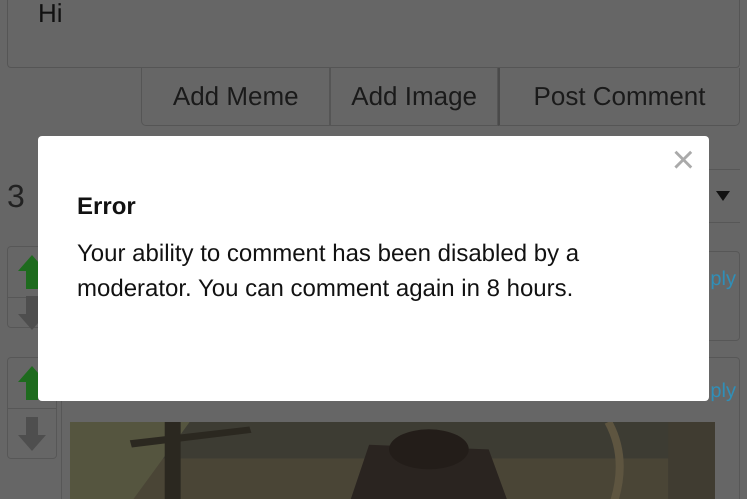 The image size is (747, 499). I want to click on toolbar-button: Post Comment, so click(619, 97).